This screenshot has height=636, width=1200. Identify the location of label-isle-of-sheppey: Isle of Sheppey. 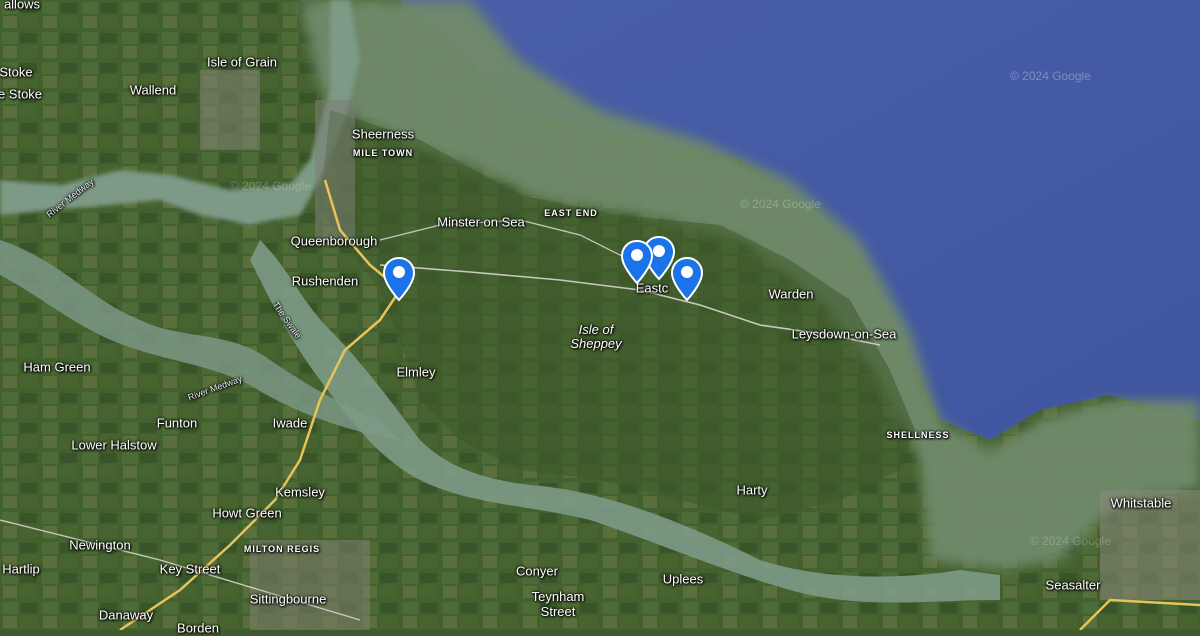
(595, 337).